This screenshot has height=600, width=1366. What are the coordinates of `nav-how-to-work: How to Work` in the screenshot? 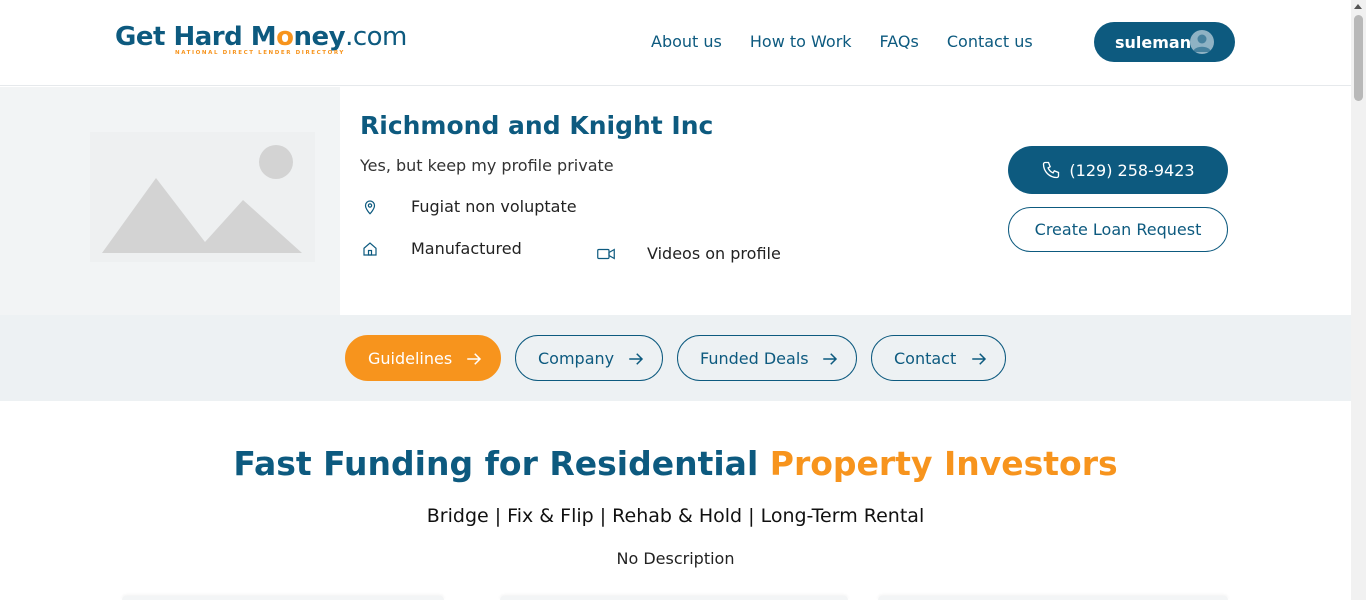 It's located at (801, 42).